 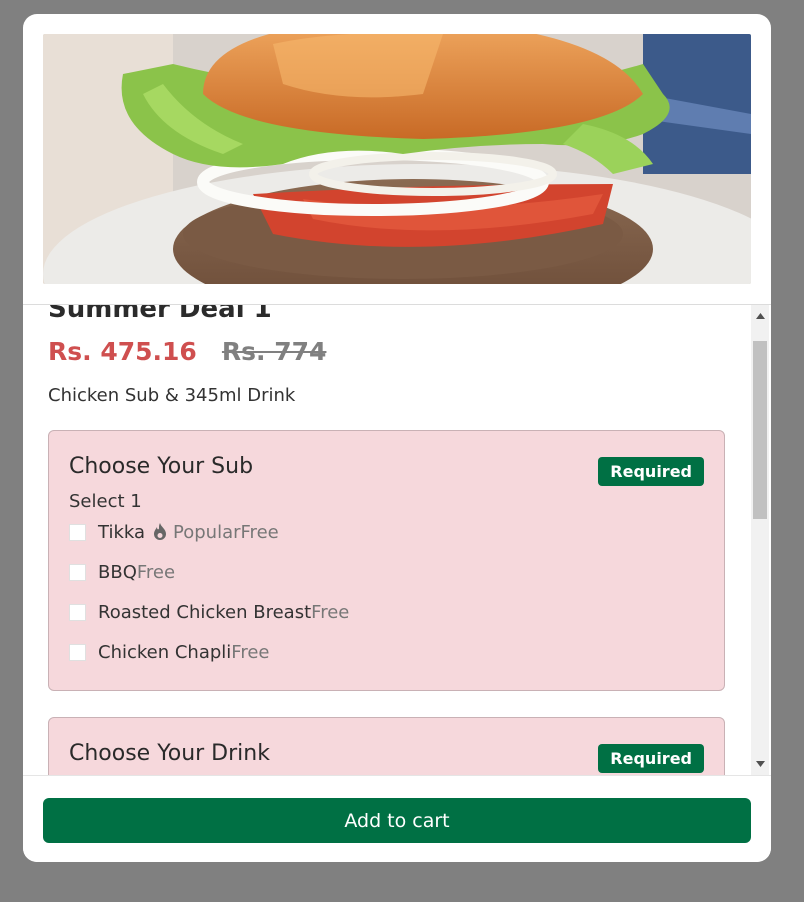 I want to click on fire-icon, so click(x=160, y=531).